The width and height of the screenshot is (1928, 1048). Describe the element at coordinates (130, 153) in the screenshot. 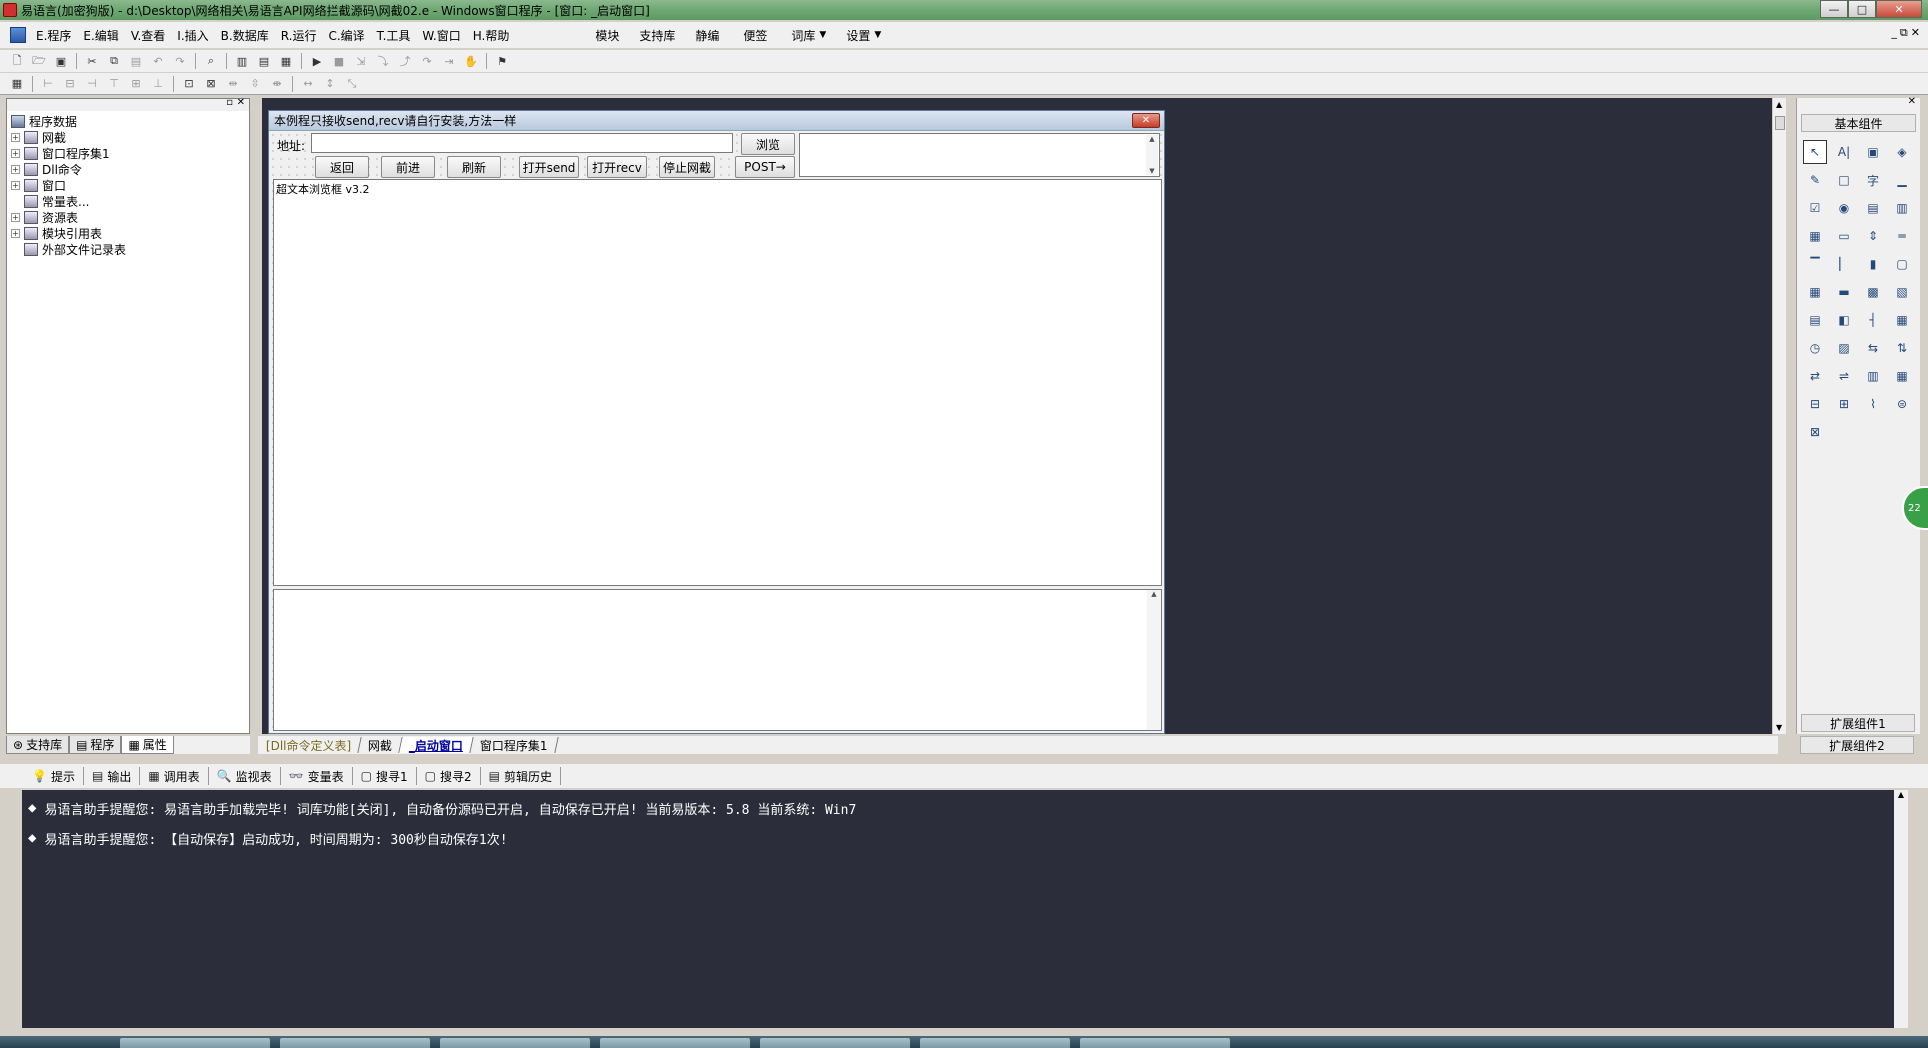

I see `tree-item-window-assembly: + 窗口程序集1` at that location.